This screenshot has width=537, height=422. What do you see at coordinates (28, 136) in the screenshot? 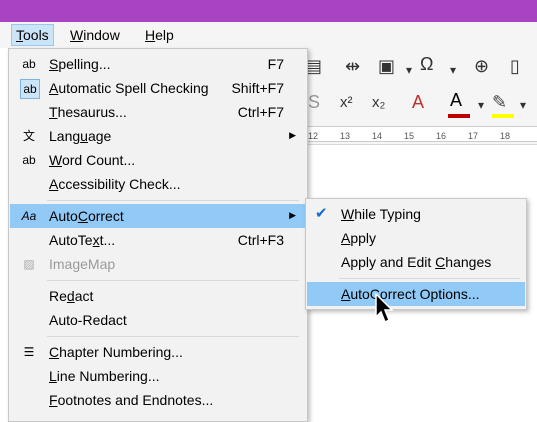
I see `language-icon: 文` at bounding box center [28, 136].